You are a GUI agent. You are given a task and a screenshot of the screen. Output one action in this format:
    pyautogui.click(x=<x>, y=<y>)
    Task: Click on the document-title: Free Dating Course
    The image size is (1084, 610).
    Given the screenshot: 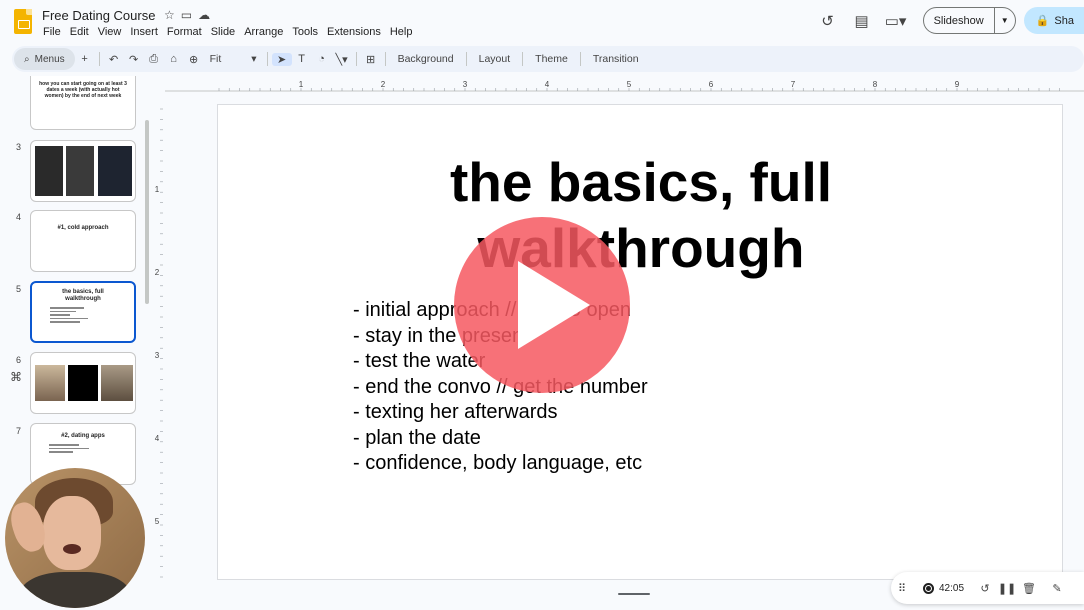 What is the action you would take?
    pyautogui.click(x=98, y=15)
    